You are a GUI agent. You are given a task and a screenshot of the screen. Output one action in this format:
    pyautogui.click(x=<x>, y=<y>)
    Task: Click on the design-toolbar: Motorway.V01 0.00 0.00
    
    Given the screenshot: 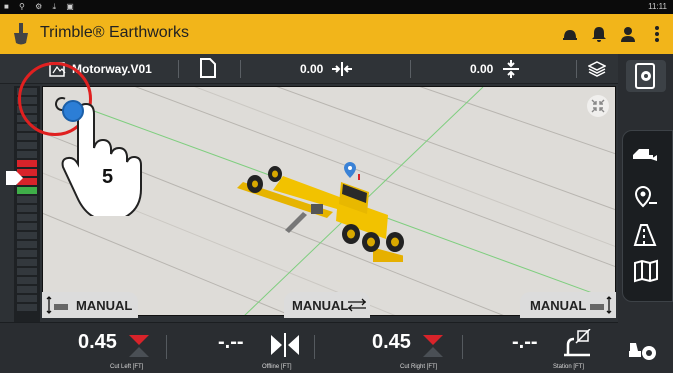 What is the action you would take?
    pyautogui.click(x=309, y=69)
    